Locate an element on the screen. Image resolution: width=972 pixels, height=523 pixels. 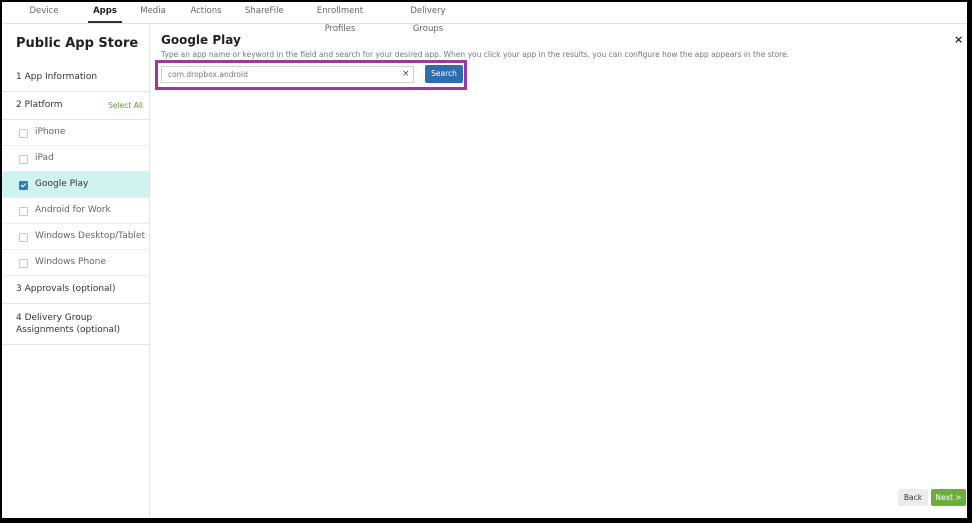
checkbox-android-for-work is located at coordinates (23, 211).